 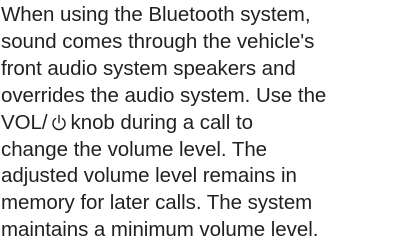 I want to click on text-line-5: VOL/knob during a call to, so click(x=198, y=123).